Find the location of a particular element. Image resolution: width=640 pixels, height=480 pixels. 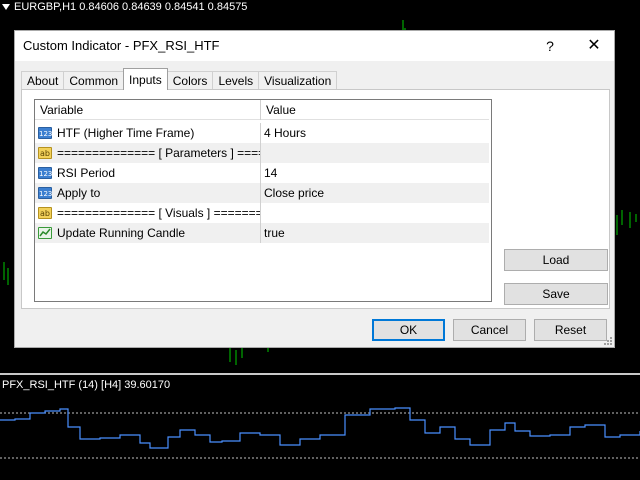

variable-name: RSI Period is located at coordinates (86, 173).